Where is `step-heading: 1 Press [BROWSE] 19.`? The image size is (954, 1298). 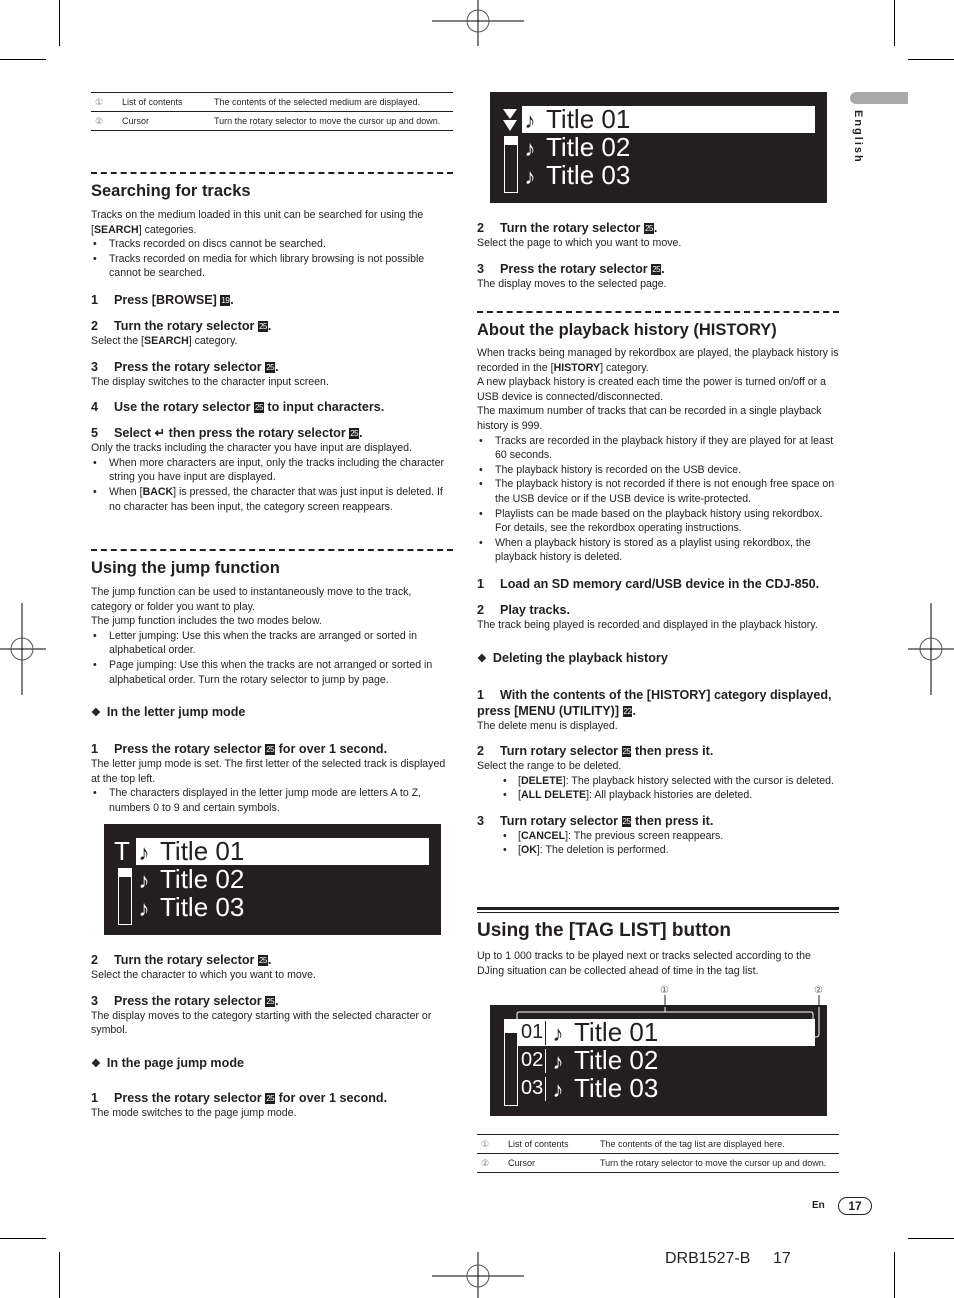
step-heading: 1 Press [BROWSE] 19. is located at coordinates (162, 299).